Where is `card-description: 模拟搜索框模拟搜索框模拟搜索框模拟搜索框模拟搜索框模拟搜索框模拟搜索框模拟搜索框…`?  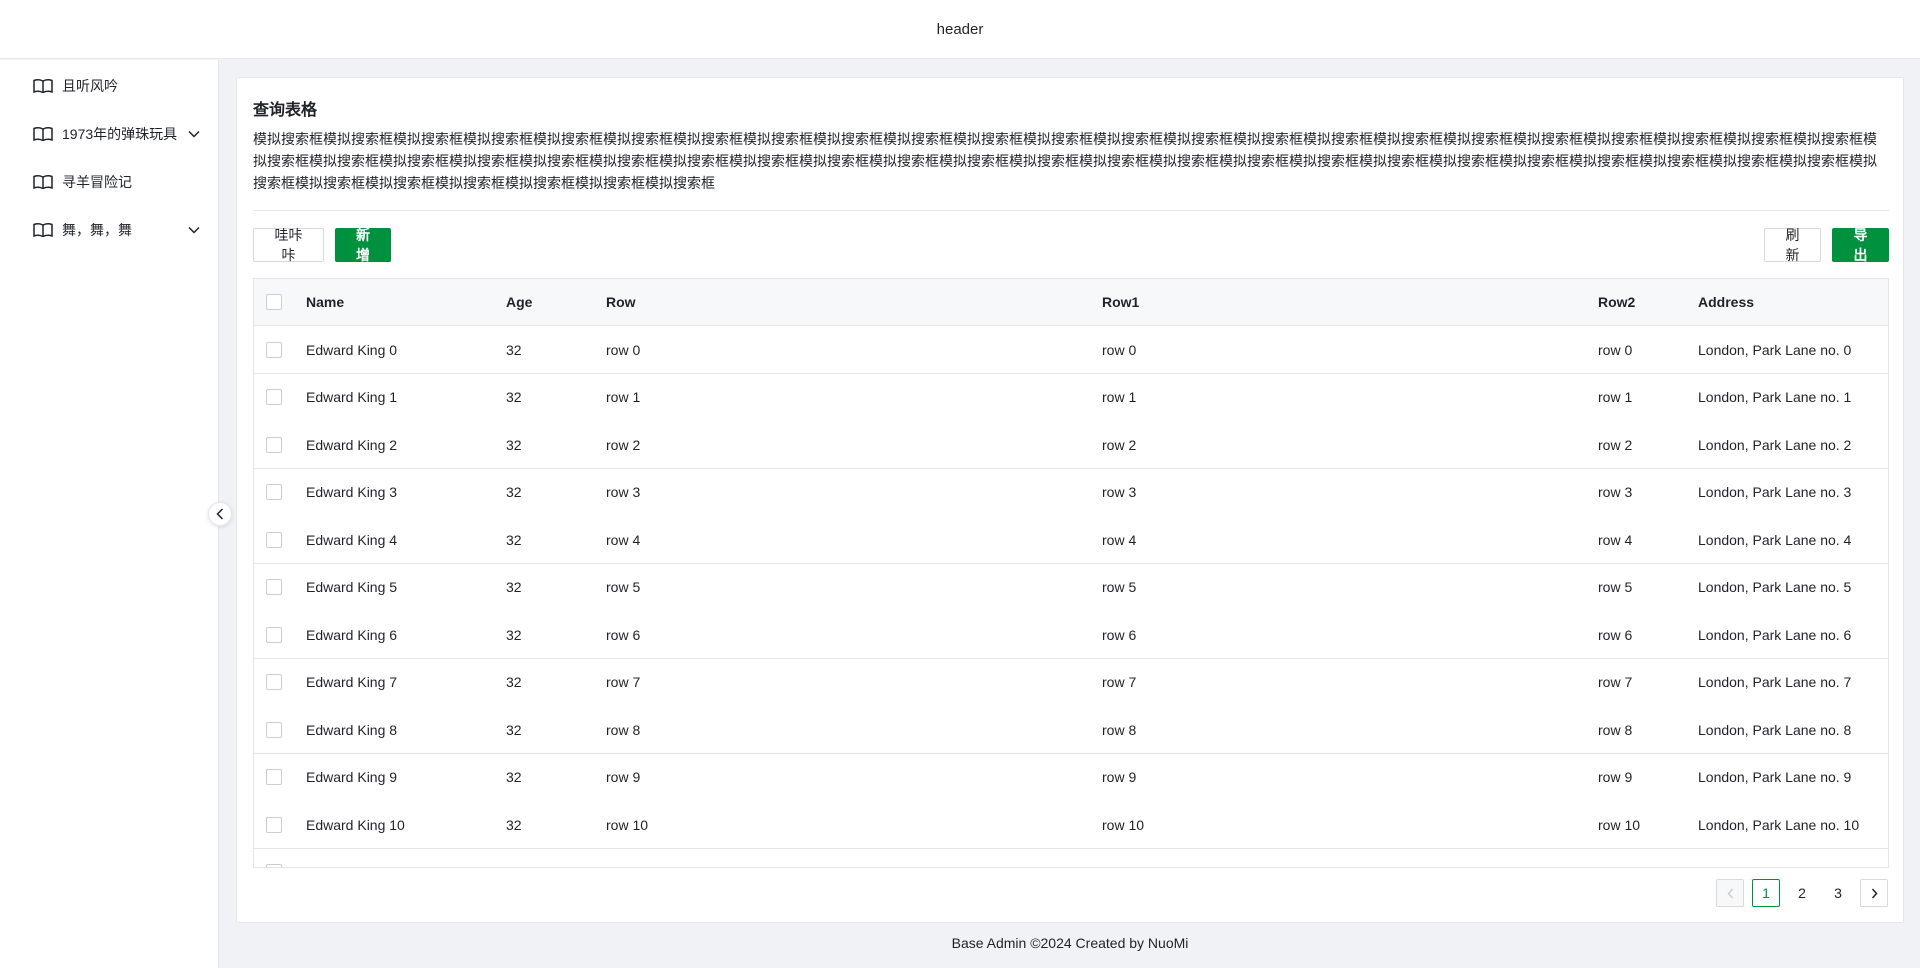 card-description: 模拟搜索框模拟搜索框模拟搜索框模拟搜索框模拟搜索框模拟搜索框模拟搜索框模拟搜索框… is located at coordinates (1065, 161).